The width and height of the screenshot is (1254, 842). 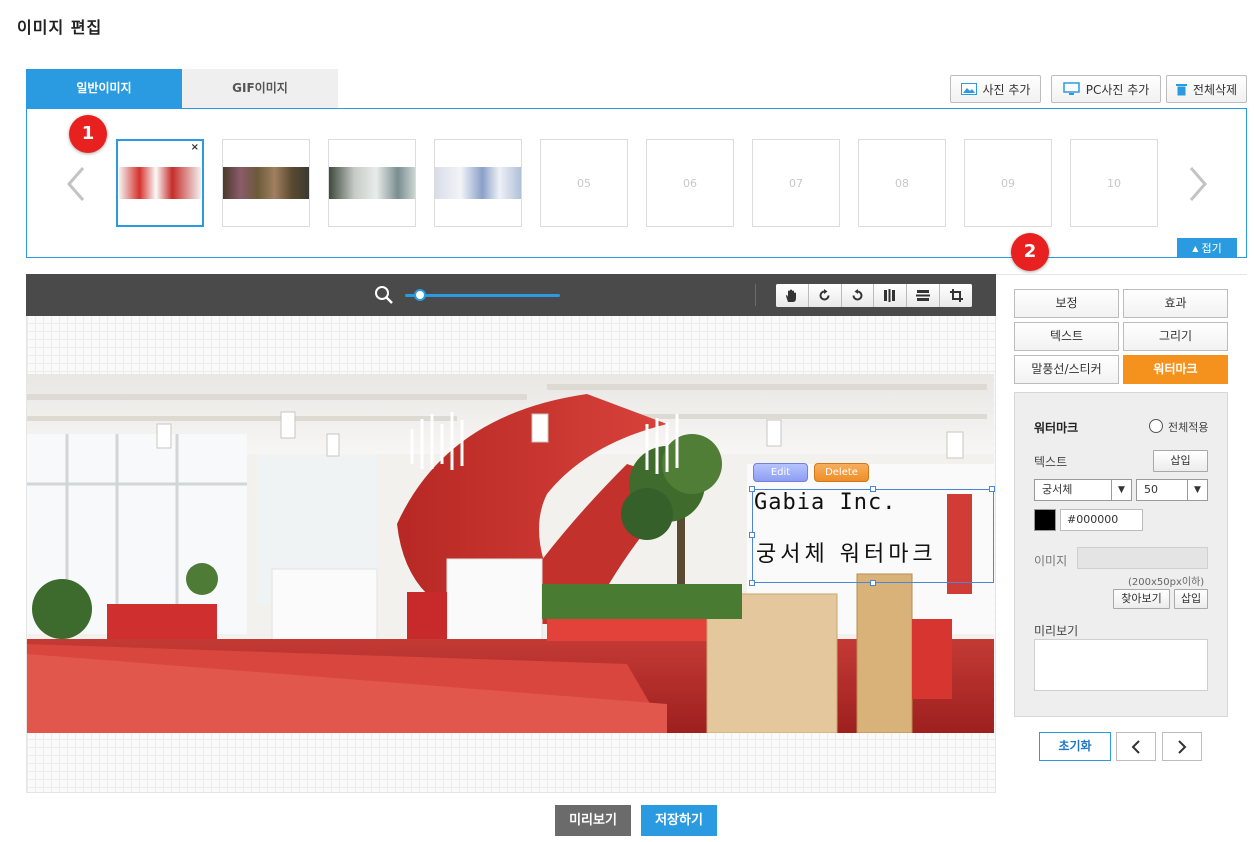 I want to click on delete-all-button: 전체삭제, so click(x=1206, y=89).